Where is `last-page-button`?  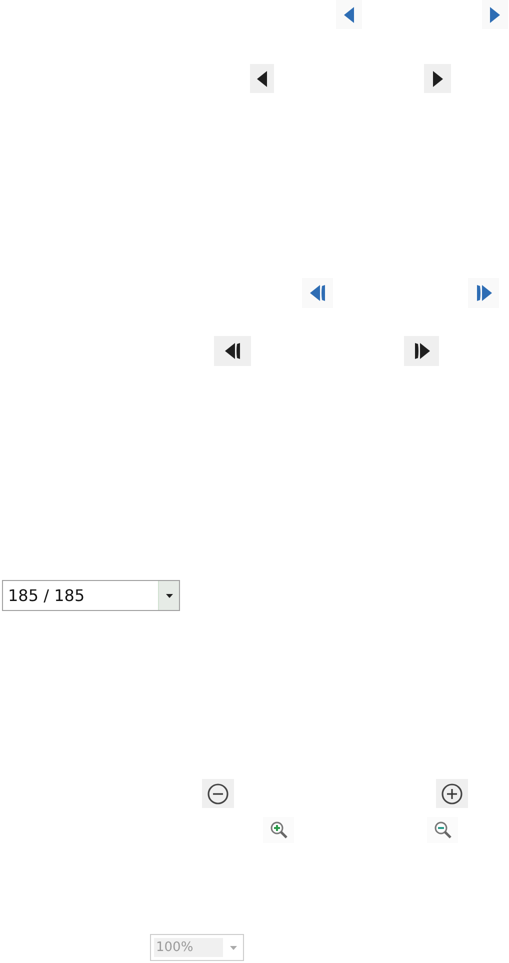 last-page-button is located at coordinates (421, 351).